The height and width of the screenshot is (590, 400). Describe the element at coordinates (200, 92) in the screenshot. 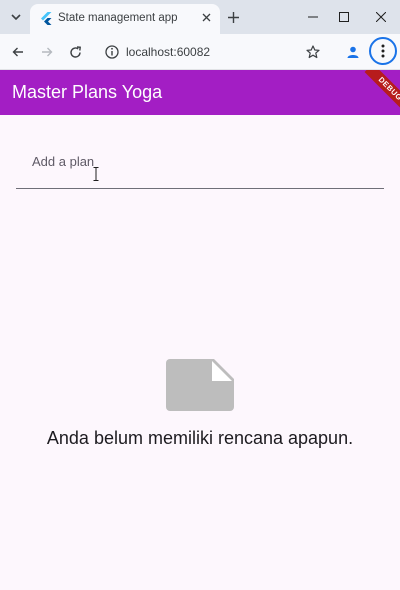

I see `app-bar: Master Plans Yoga` at that location.